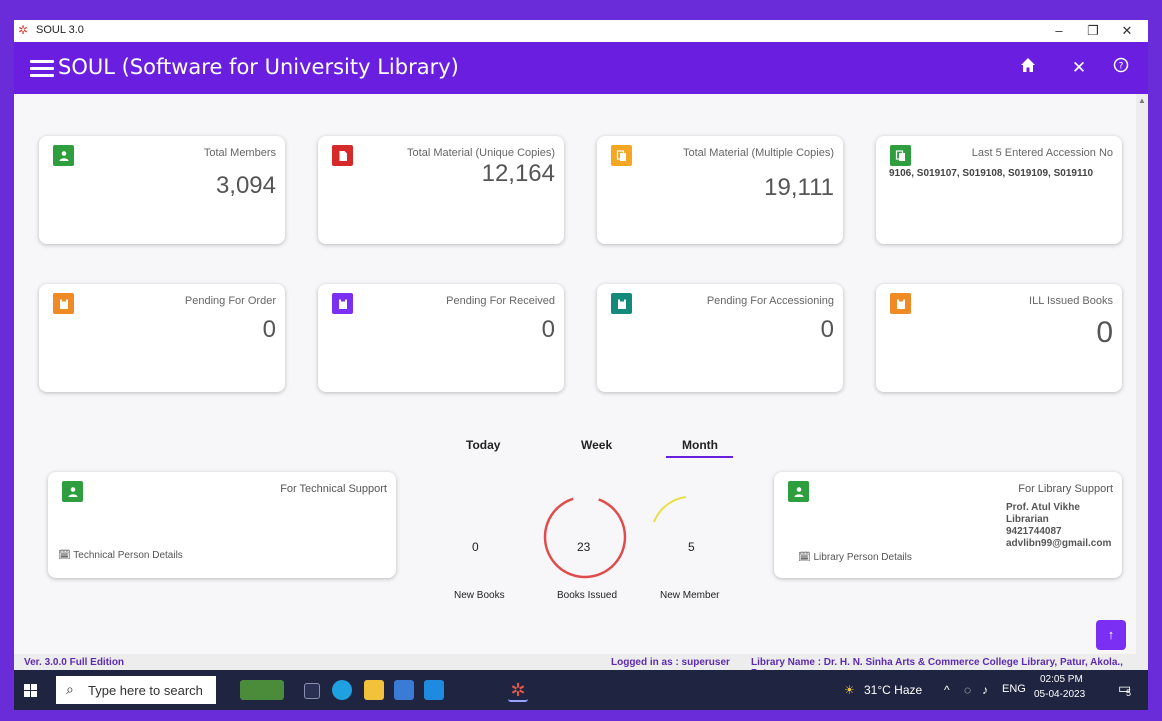  Describe the element at coordinates (1129, 693) in the screenshot. I see `notification-count: 5` at that location.